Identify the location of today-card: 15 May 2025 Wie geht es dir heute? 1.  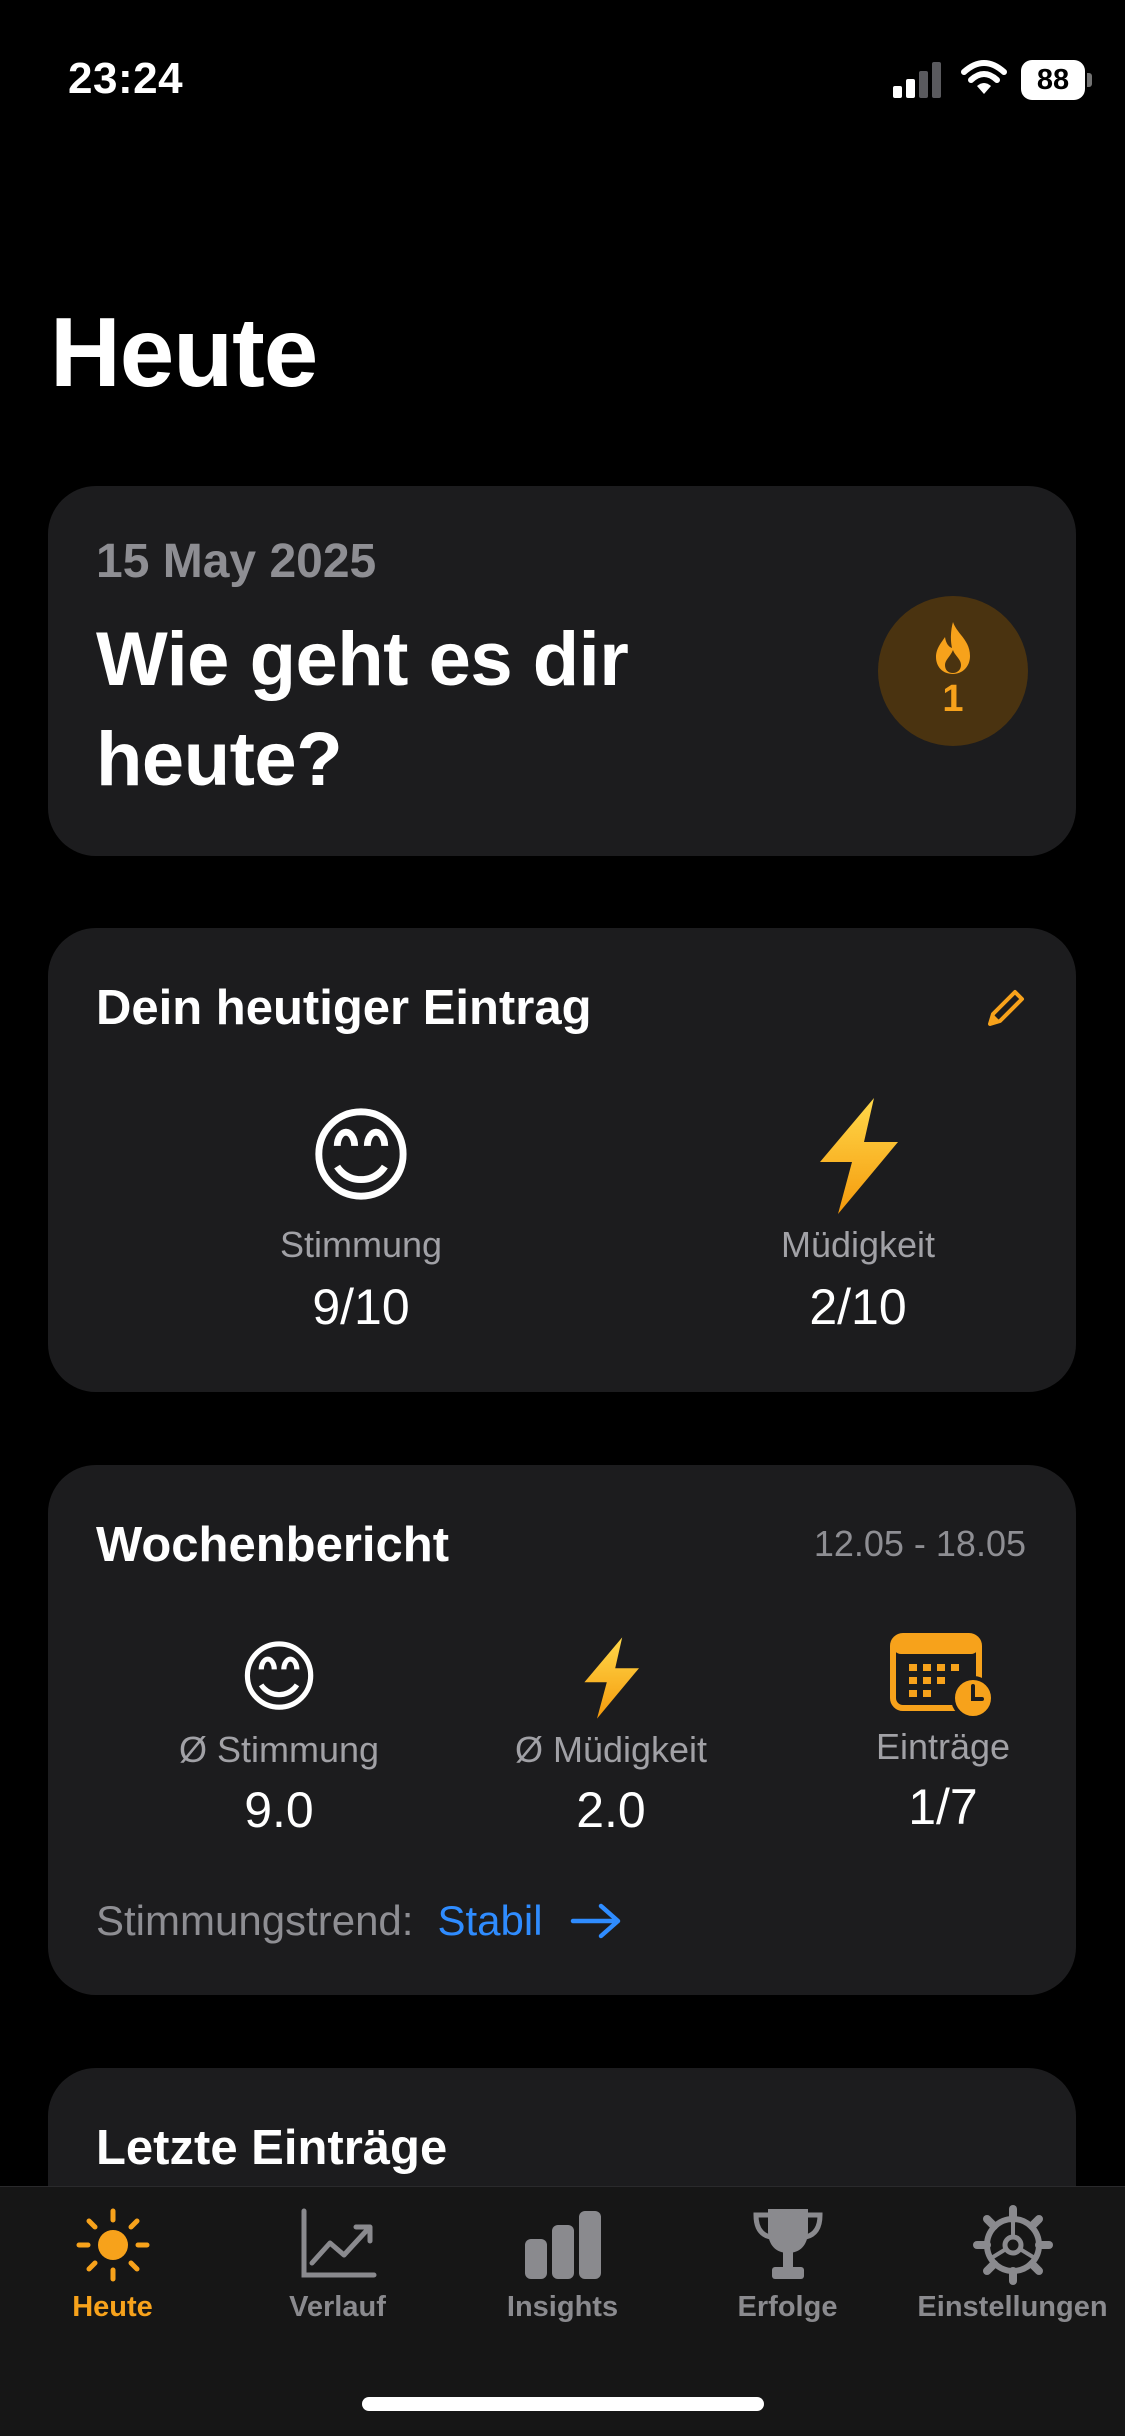
(562, 671).